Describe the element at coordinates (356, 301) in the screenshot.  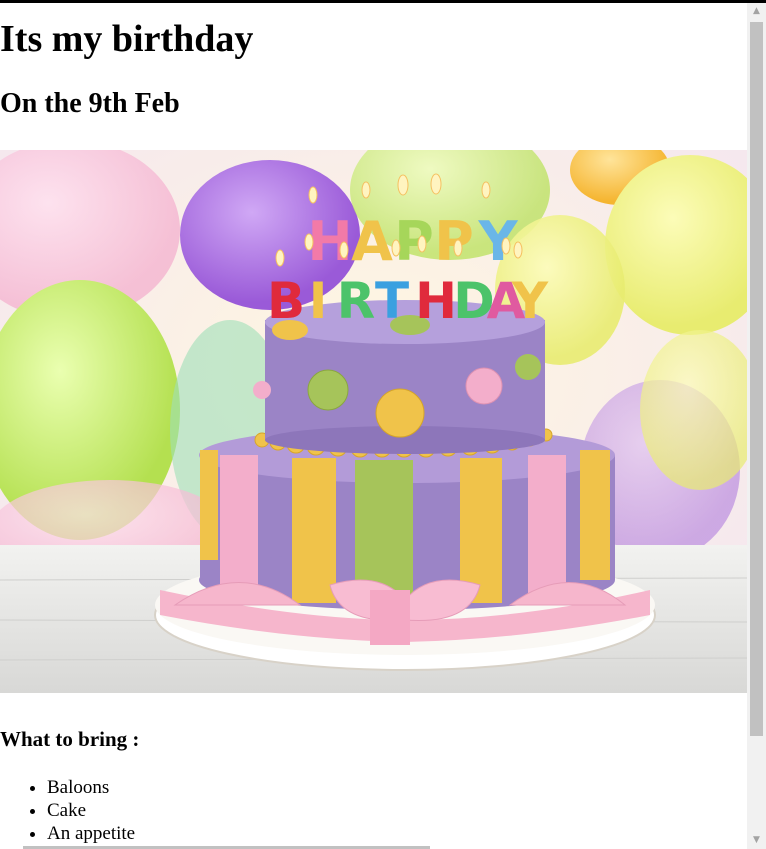
I see `svg-text: R` at that location.